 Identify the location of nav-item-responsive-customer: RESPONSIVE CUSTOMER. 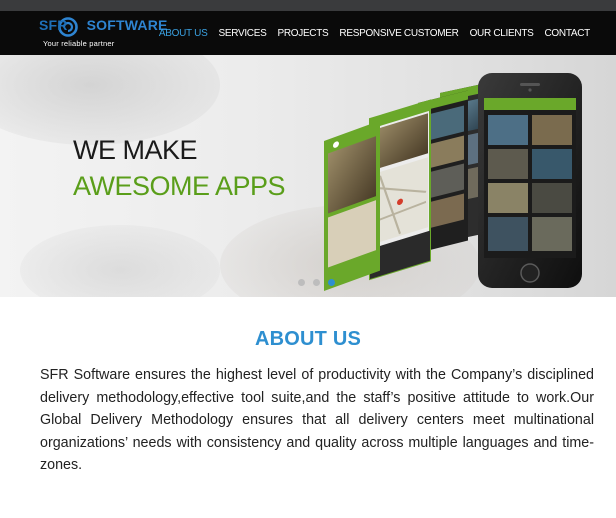
(398, 33).